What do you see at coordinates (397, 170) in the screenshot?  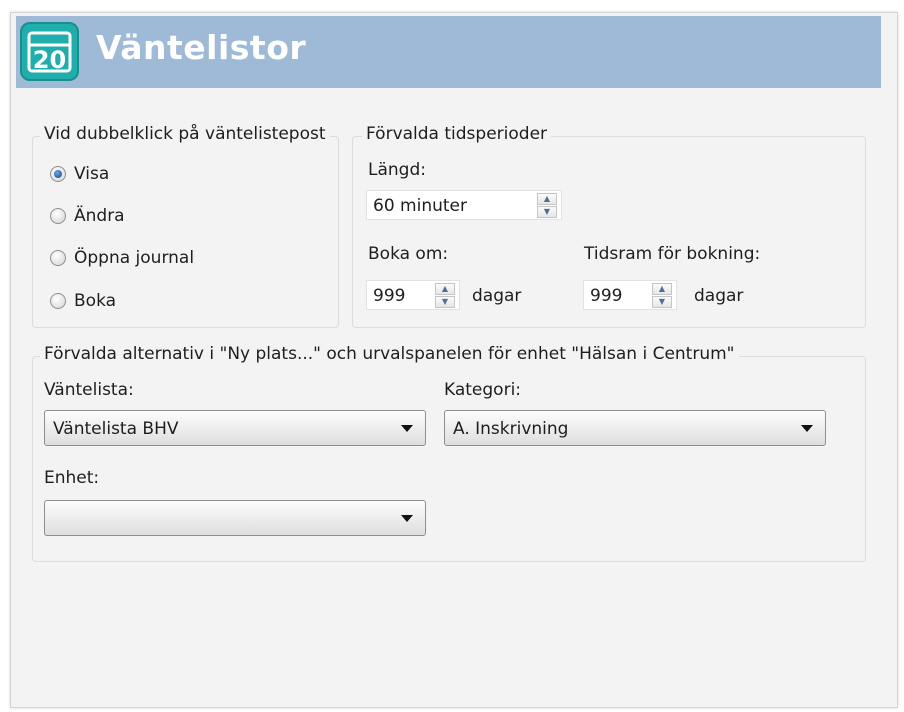 I see `length-label: Längd:` at bounding box center [397, 170].